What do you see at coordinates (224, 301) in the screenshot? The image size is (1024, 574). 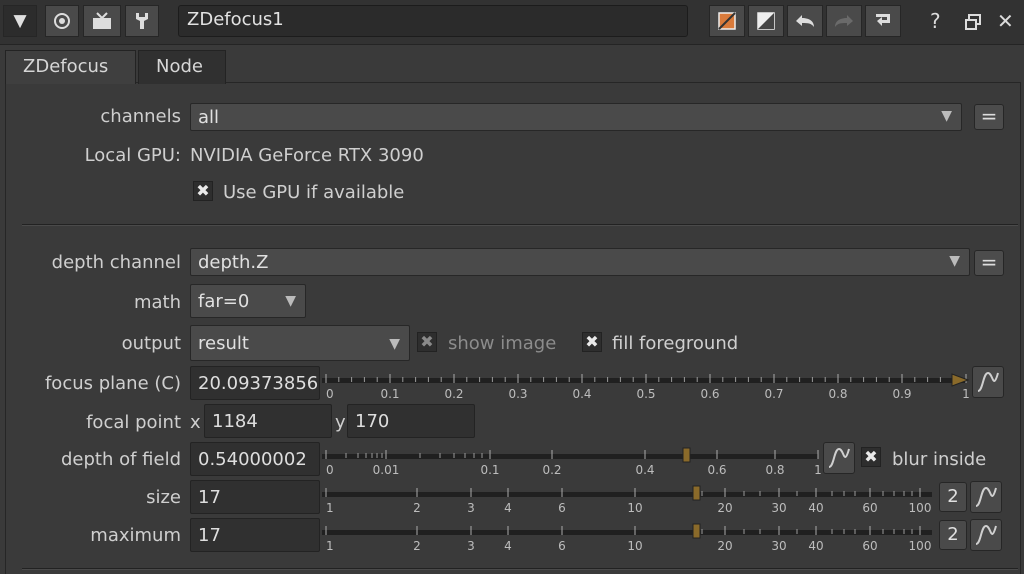 I see `math-value: far=0` at bounding box center [224, 301].